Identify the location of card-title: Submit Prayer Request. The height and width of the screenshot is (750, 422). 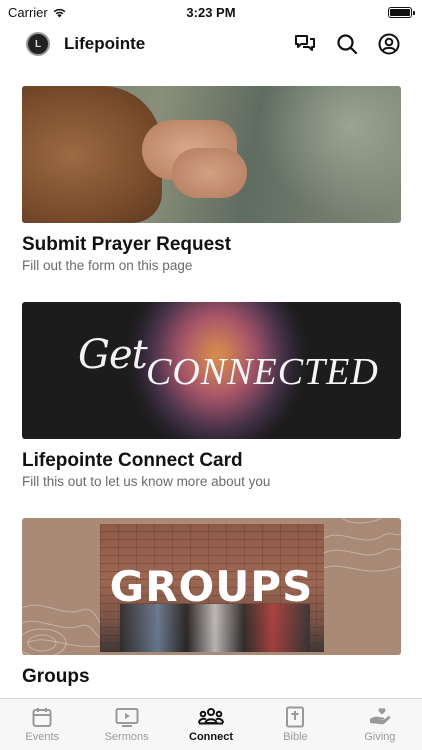
(211, 245).